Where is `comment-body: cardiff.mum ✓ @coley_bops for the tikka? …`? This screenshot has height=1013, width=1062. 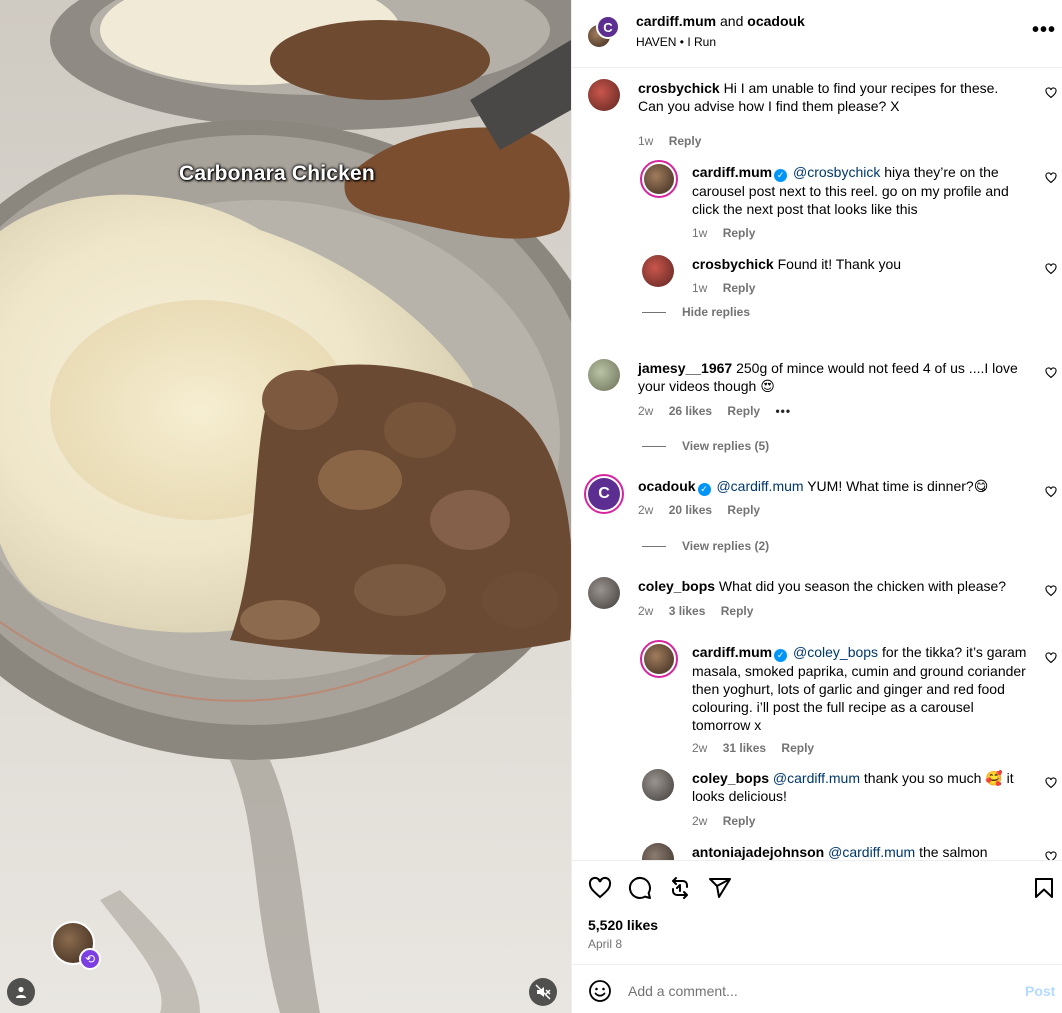 comment-body: cardiff.mum ✓ @coley_bops for the tikka? … is located at coordinates (862, 688).